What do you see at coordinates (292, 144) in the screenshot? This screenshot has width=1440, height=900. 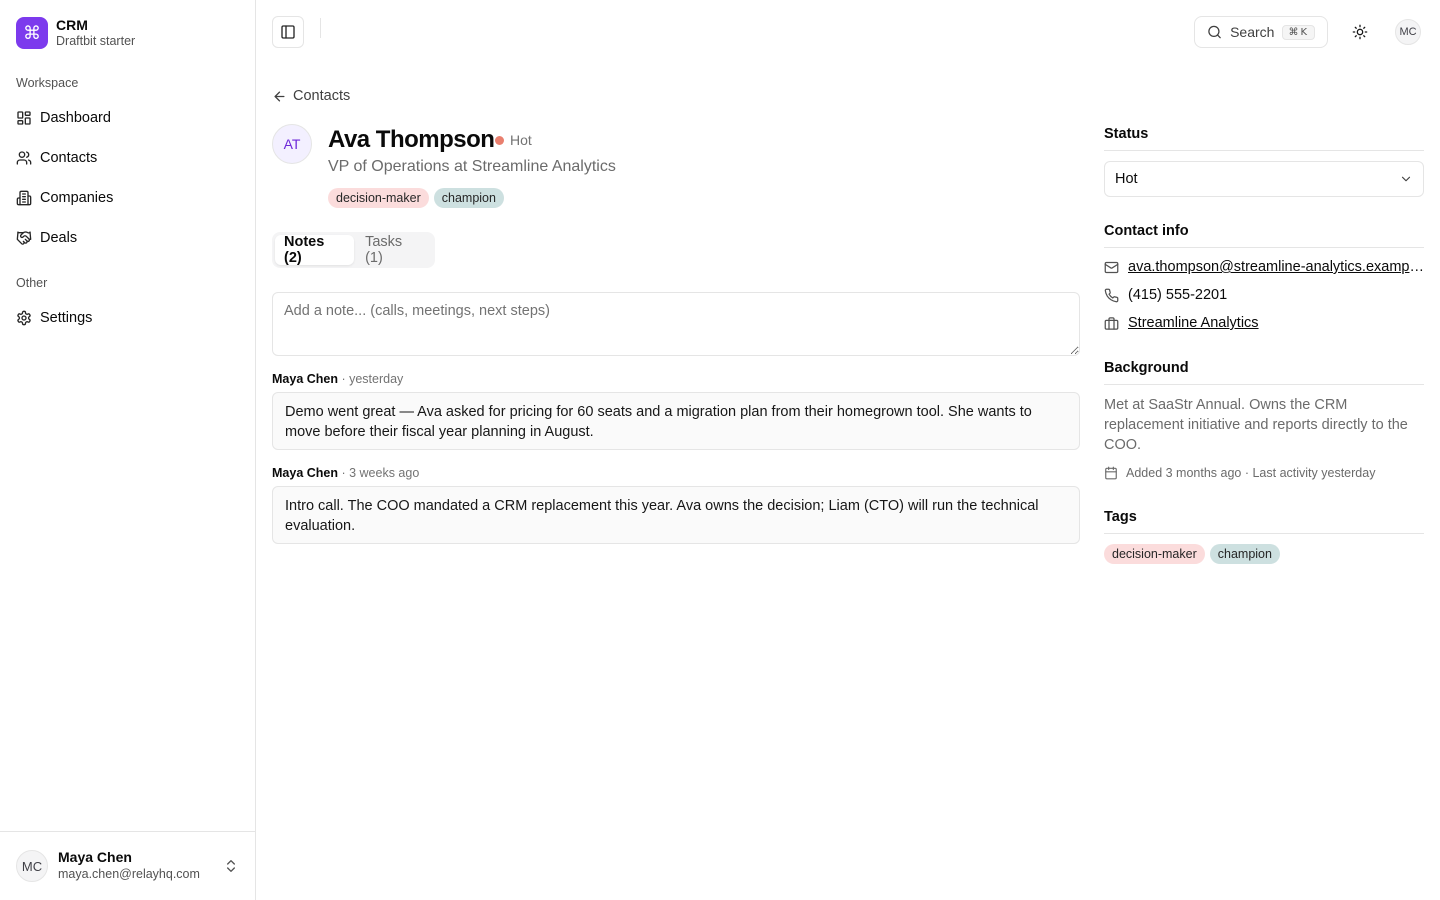 I see `contact-avatar: AT` at bounding box center [292, 144].